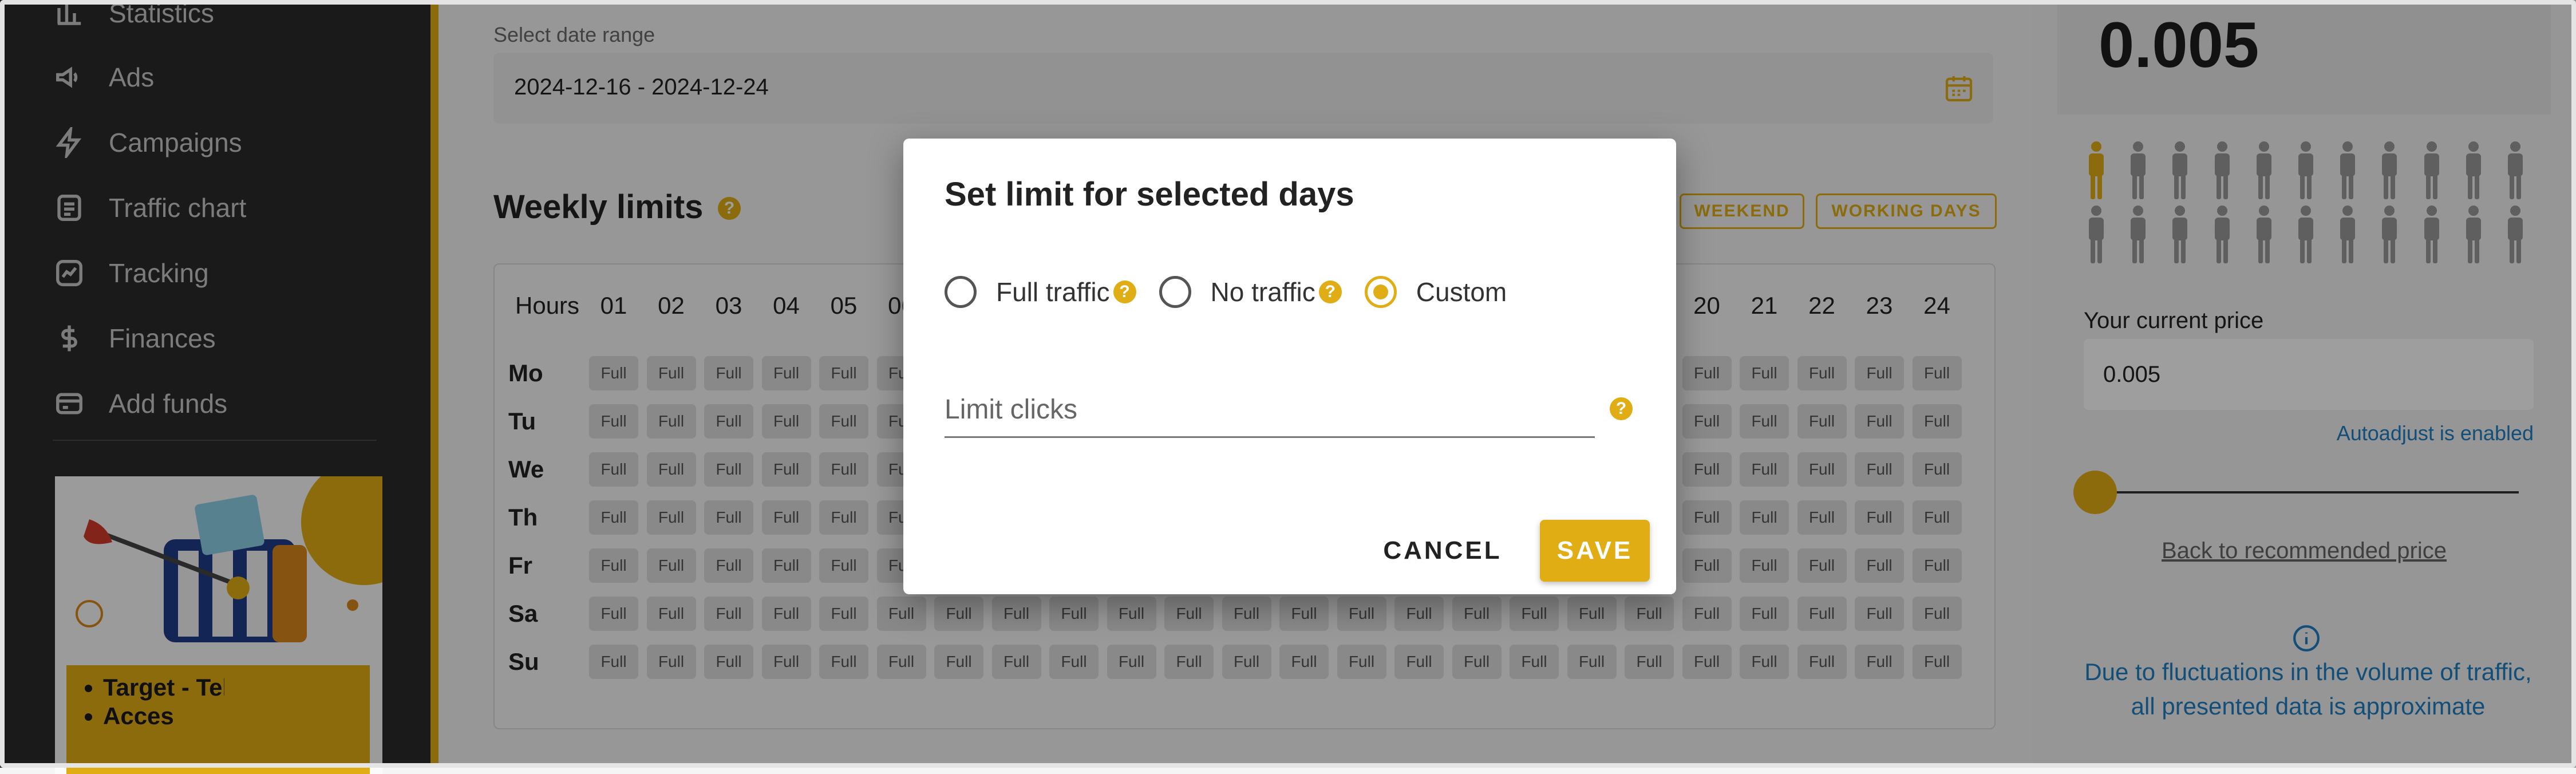 The height and width of the screenshot is (774, 2576). I want to click on option-custom: Custom, so click(1435, 292).